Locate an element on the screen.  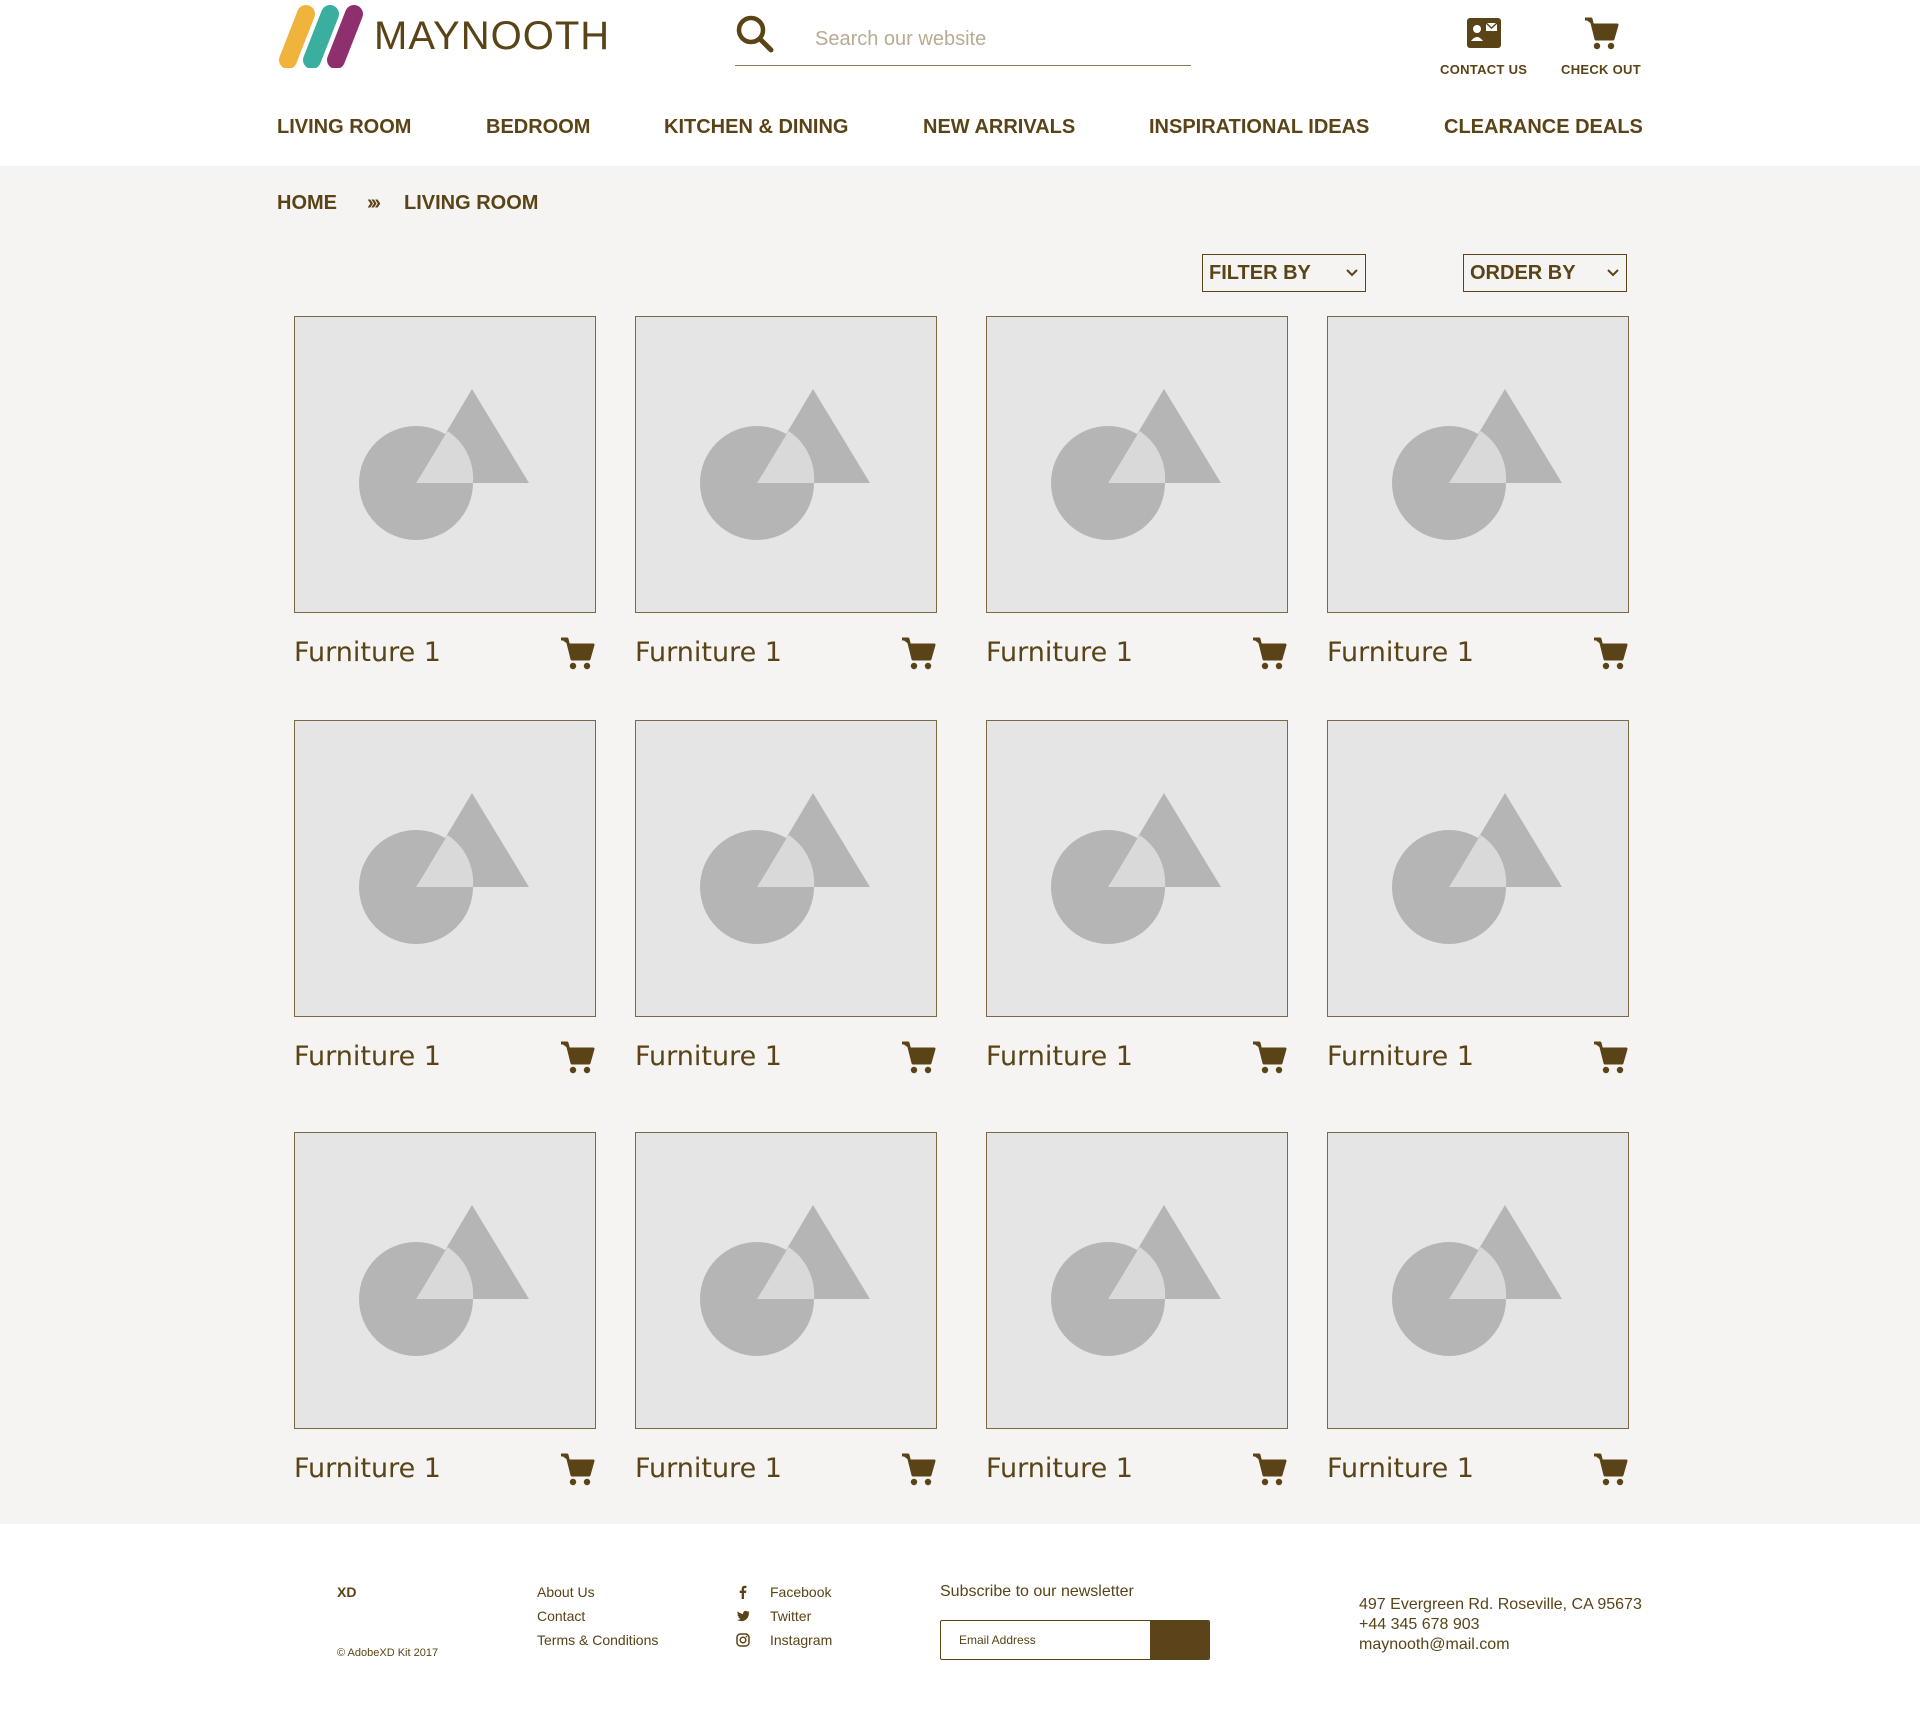
newsletter-form is located at coordinates (1075, 1640).